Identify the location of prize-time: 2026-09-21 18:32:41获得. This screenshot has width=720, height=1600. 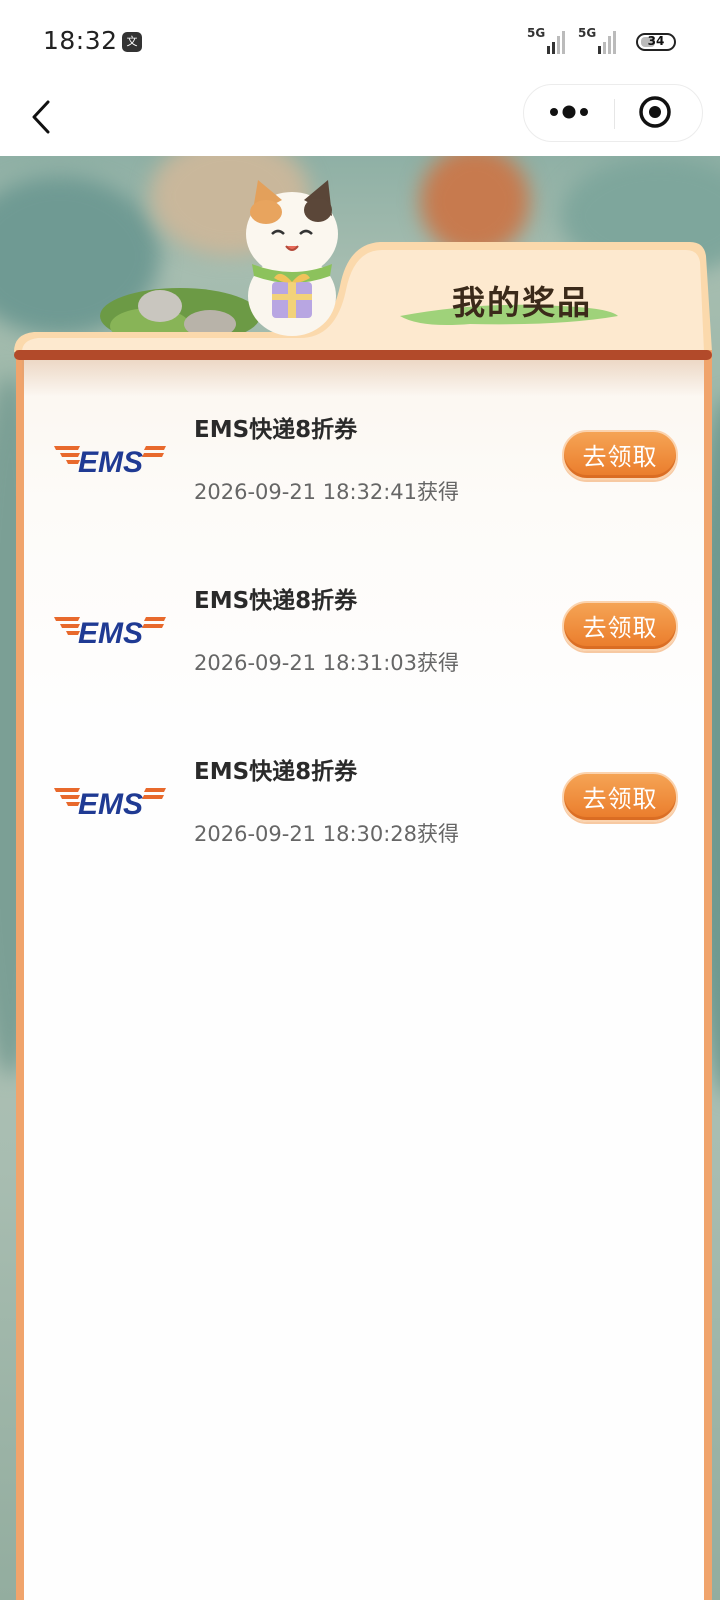
(327, 492).